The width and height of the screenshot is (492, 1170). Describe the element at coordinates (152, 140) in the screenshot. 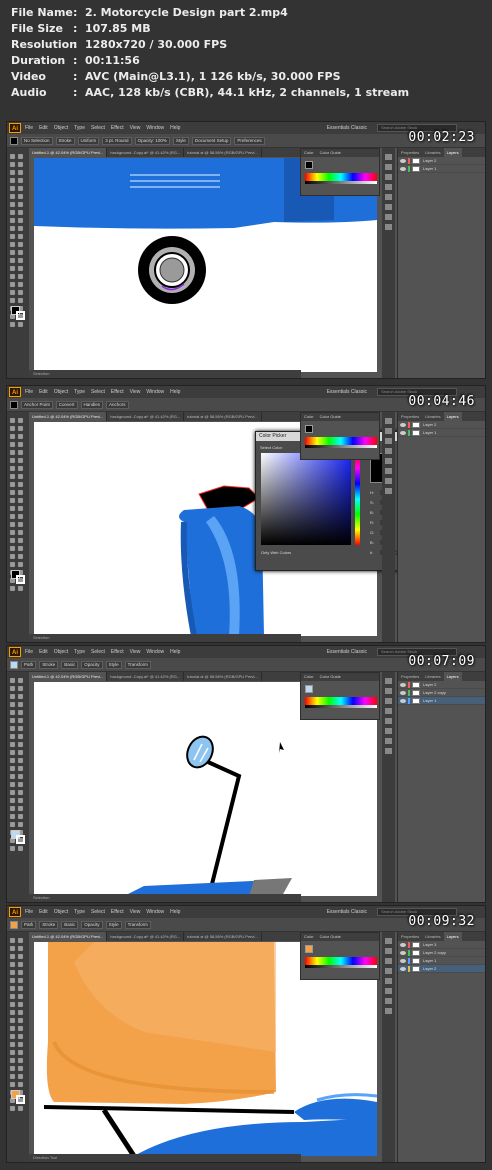

I see `control-item: Opacity: 100%` at that location.